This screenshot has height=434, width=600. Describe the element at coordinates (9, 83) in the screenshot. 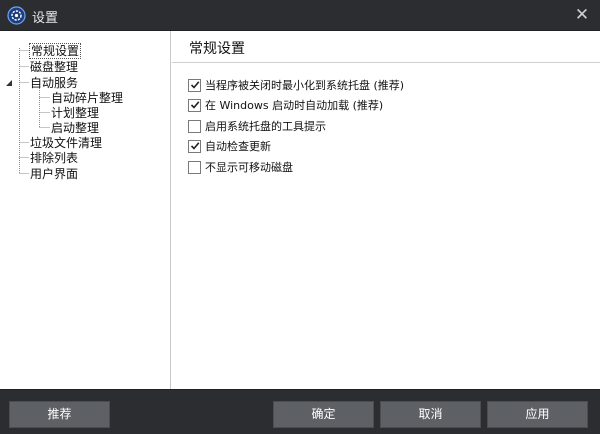

I see `expand-triangle-icon` at that location.